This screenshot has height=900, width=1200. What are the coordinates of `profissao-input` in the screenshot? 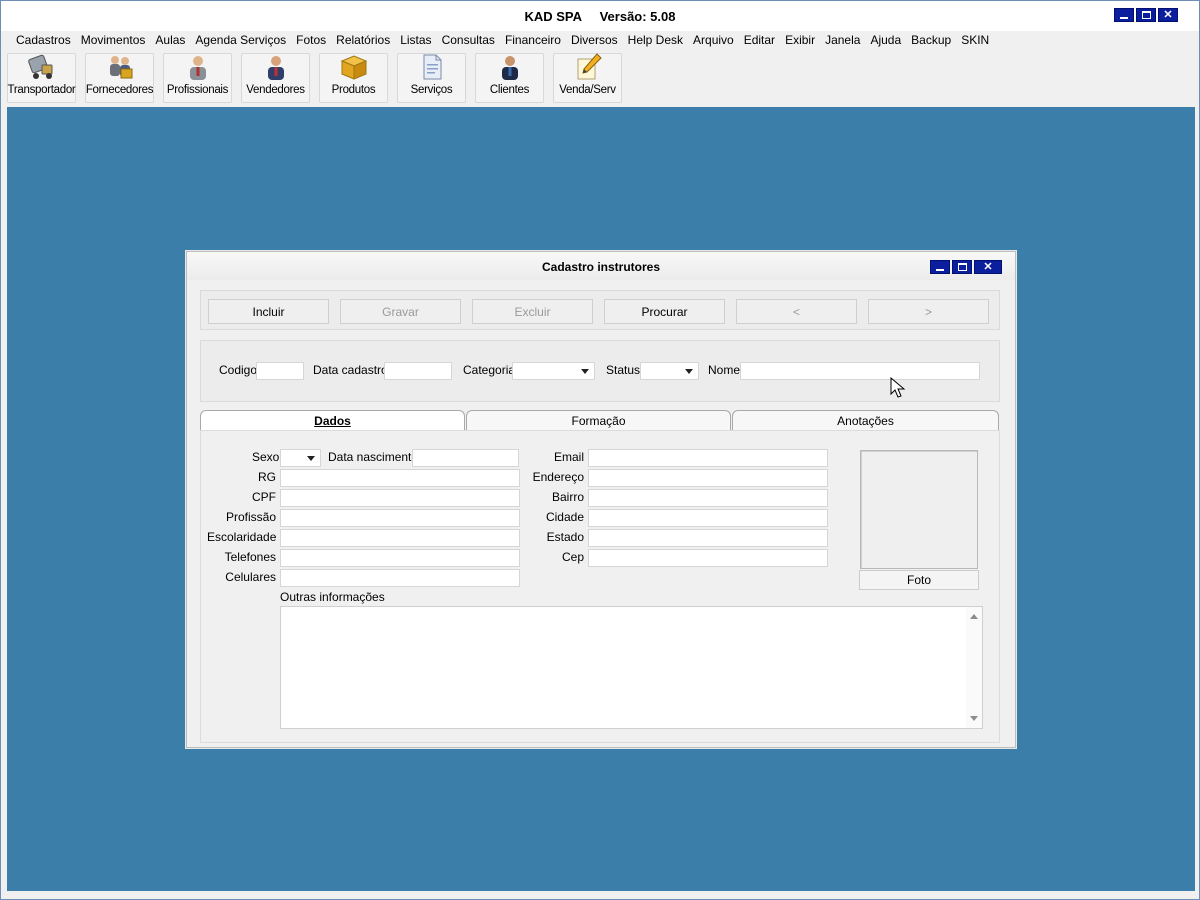 It's located at (400, 518).